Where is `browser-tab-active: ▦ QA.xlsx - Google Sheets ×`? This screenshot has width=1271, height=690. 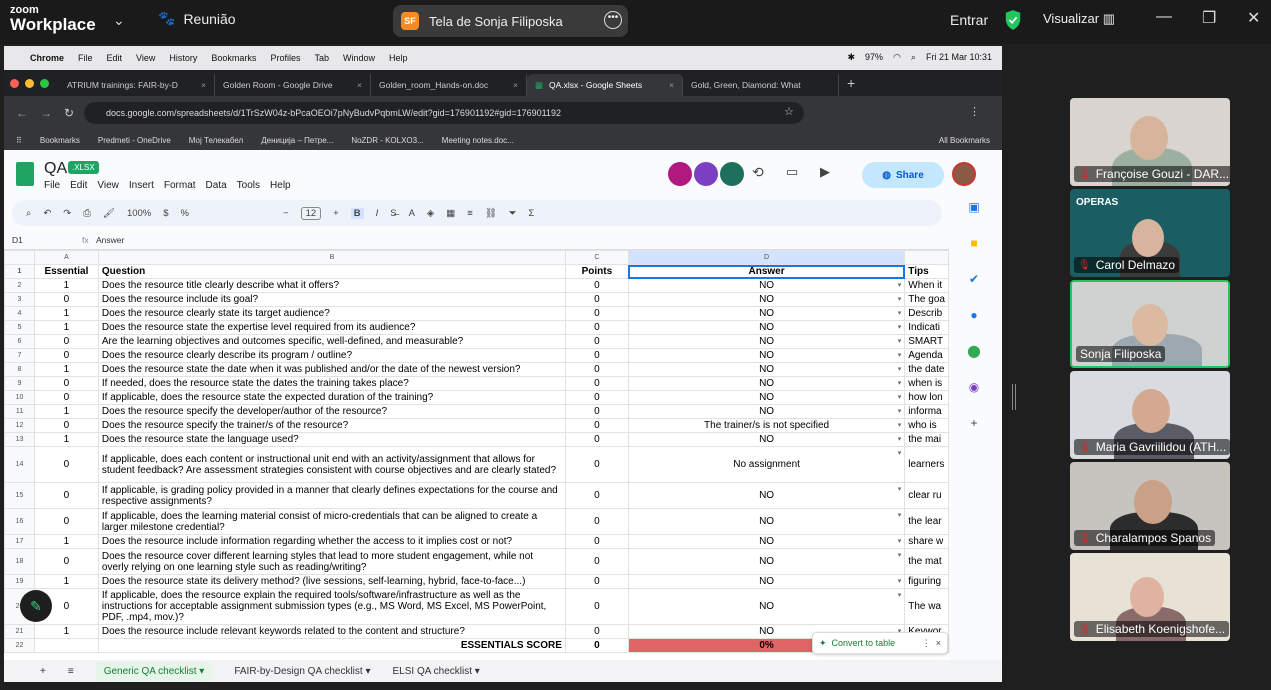 browser-tab-active: ▦ QA.xlsx - Google Sheets × is located at coordinates (605, 85).